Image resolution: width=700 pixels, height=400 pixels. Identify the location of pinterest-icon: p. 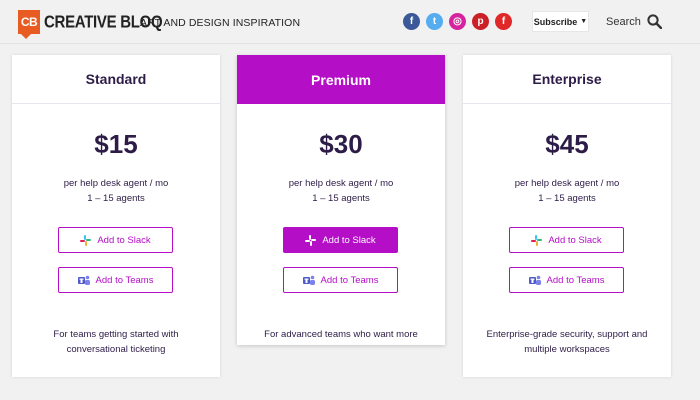
(480, 21).